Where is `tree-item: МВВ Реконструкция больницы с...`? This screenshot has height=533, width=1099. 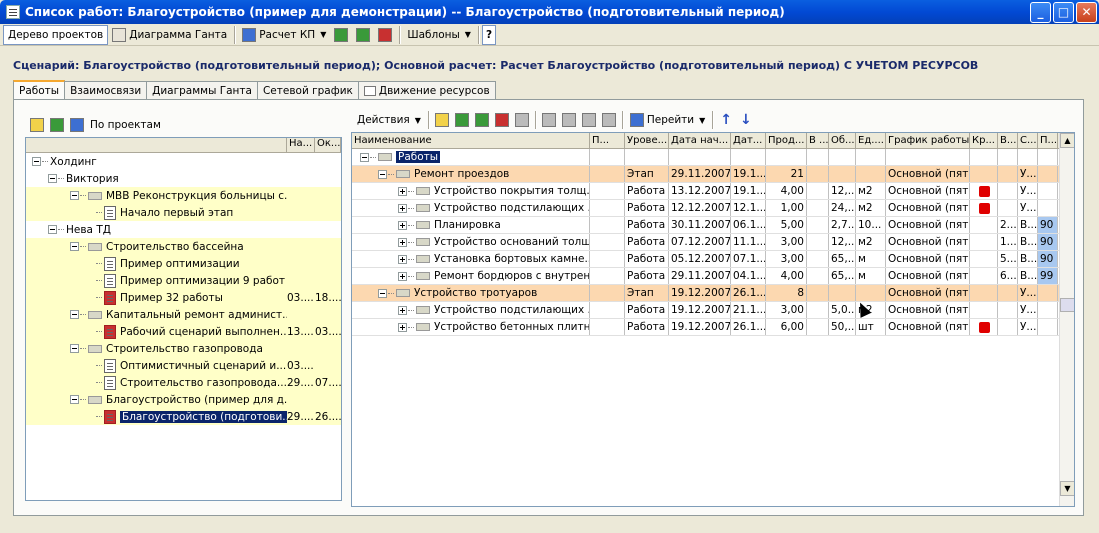
tree-item: МВВ Реконструкция больницы с... is located at coordinates (183, 195).